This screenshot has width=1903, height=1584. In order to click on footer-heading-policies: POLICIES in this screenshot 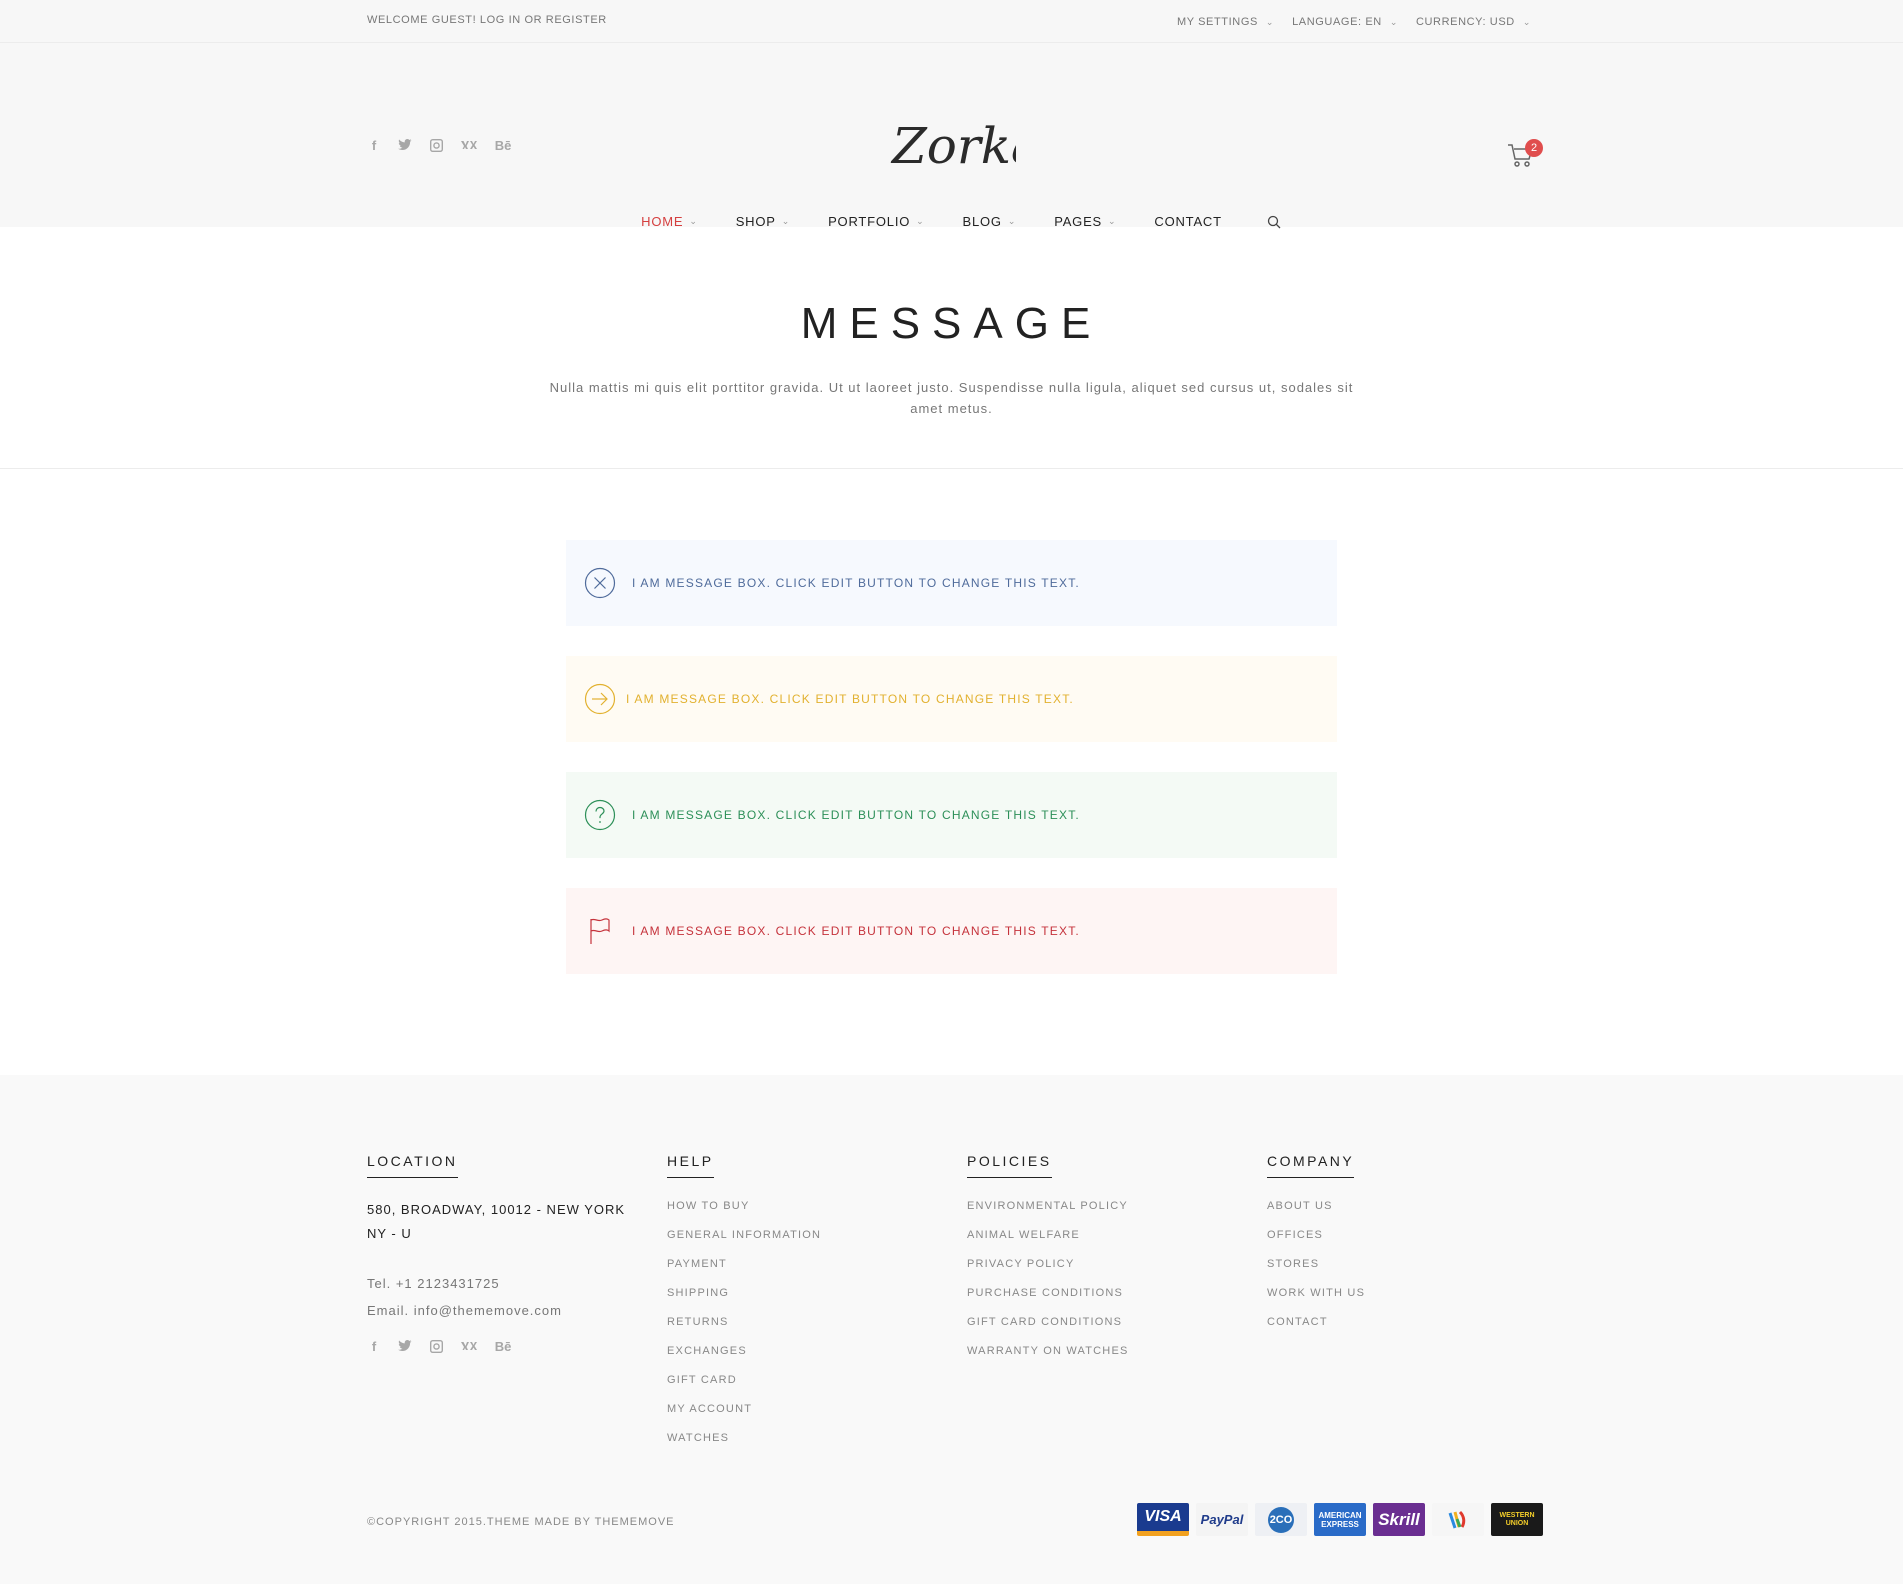, I will do `click(1009, 1165)`.